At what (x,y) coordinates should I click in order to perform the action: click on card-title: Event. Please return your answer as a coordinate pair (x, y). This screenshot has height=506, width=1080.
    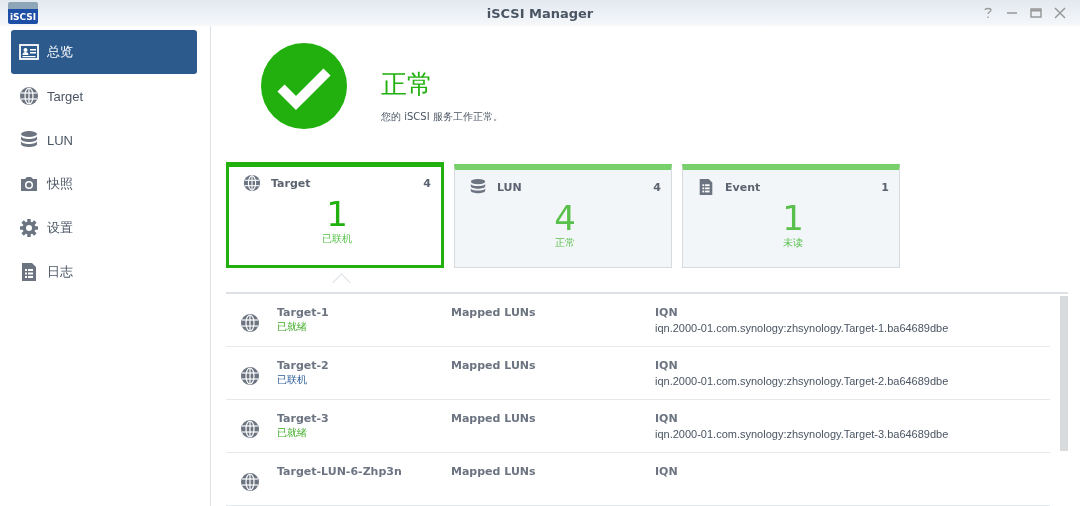
    Looking at the image, I should click on (743, 187).